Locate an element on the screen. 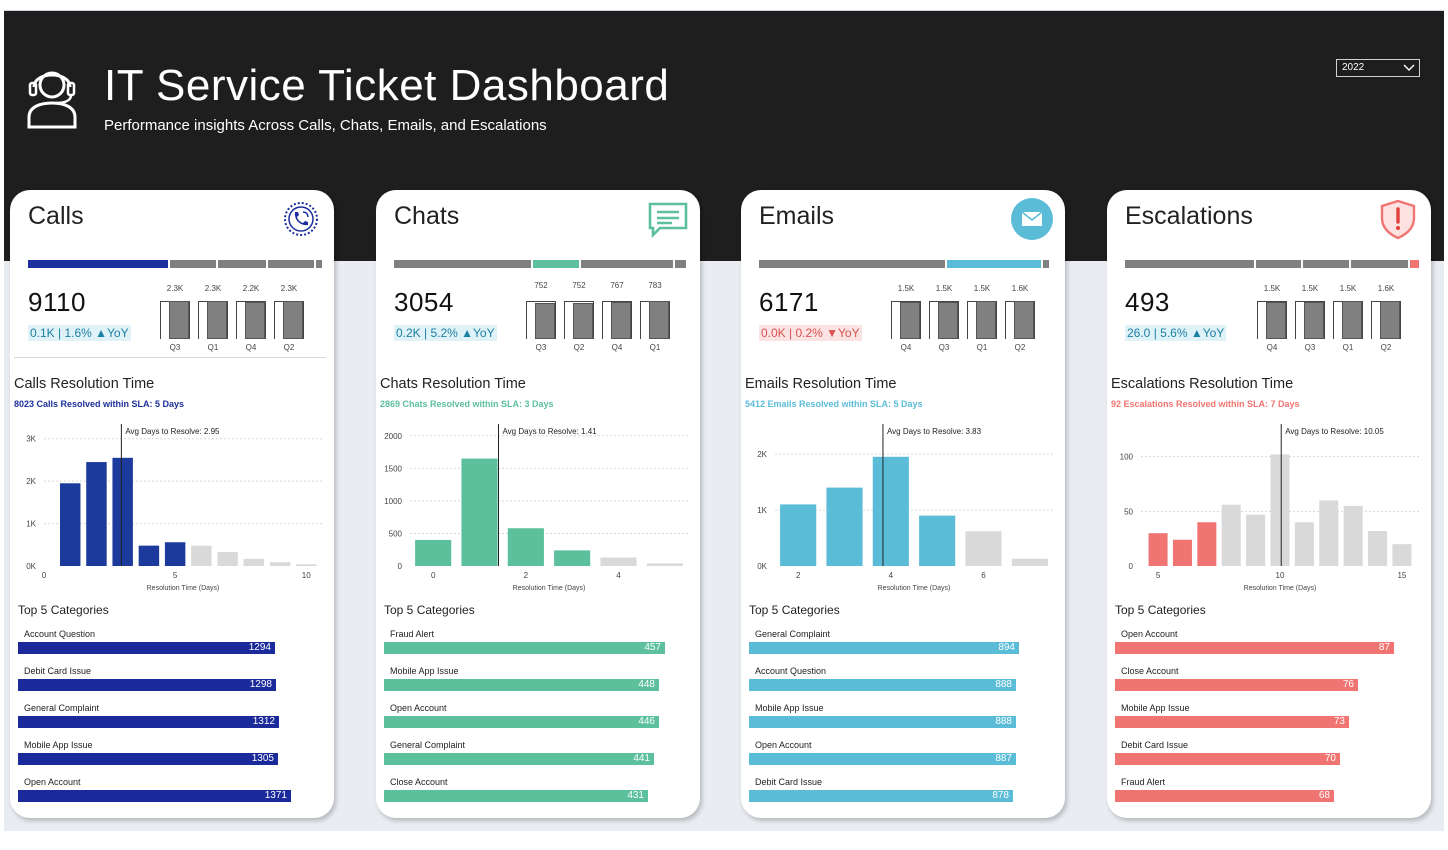  category-value: 70 is located at coordinates (1330, 758).